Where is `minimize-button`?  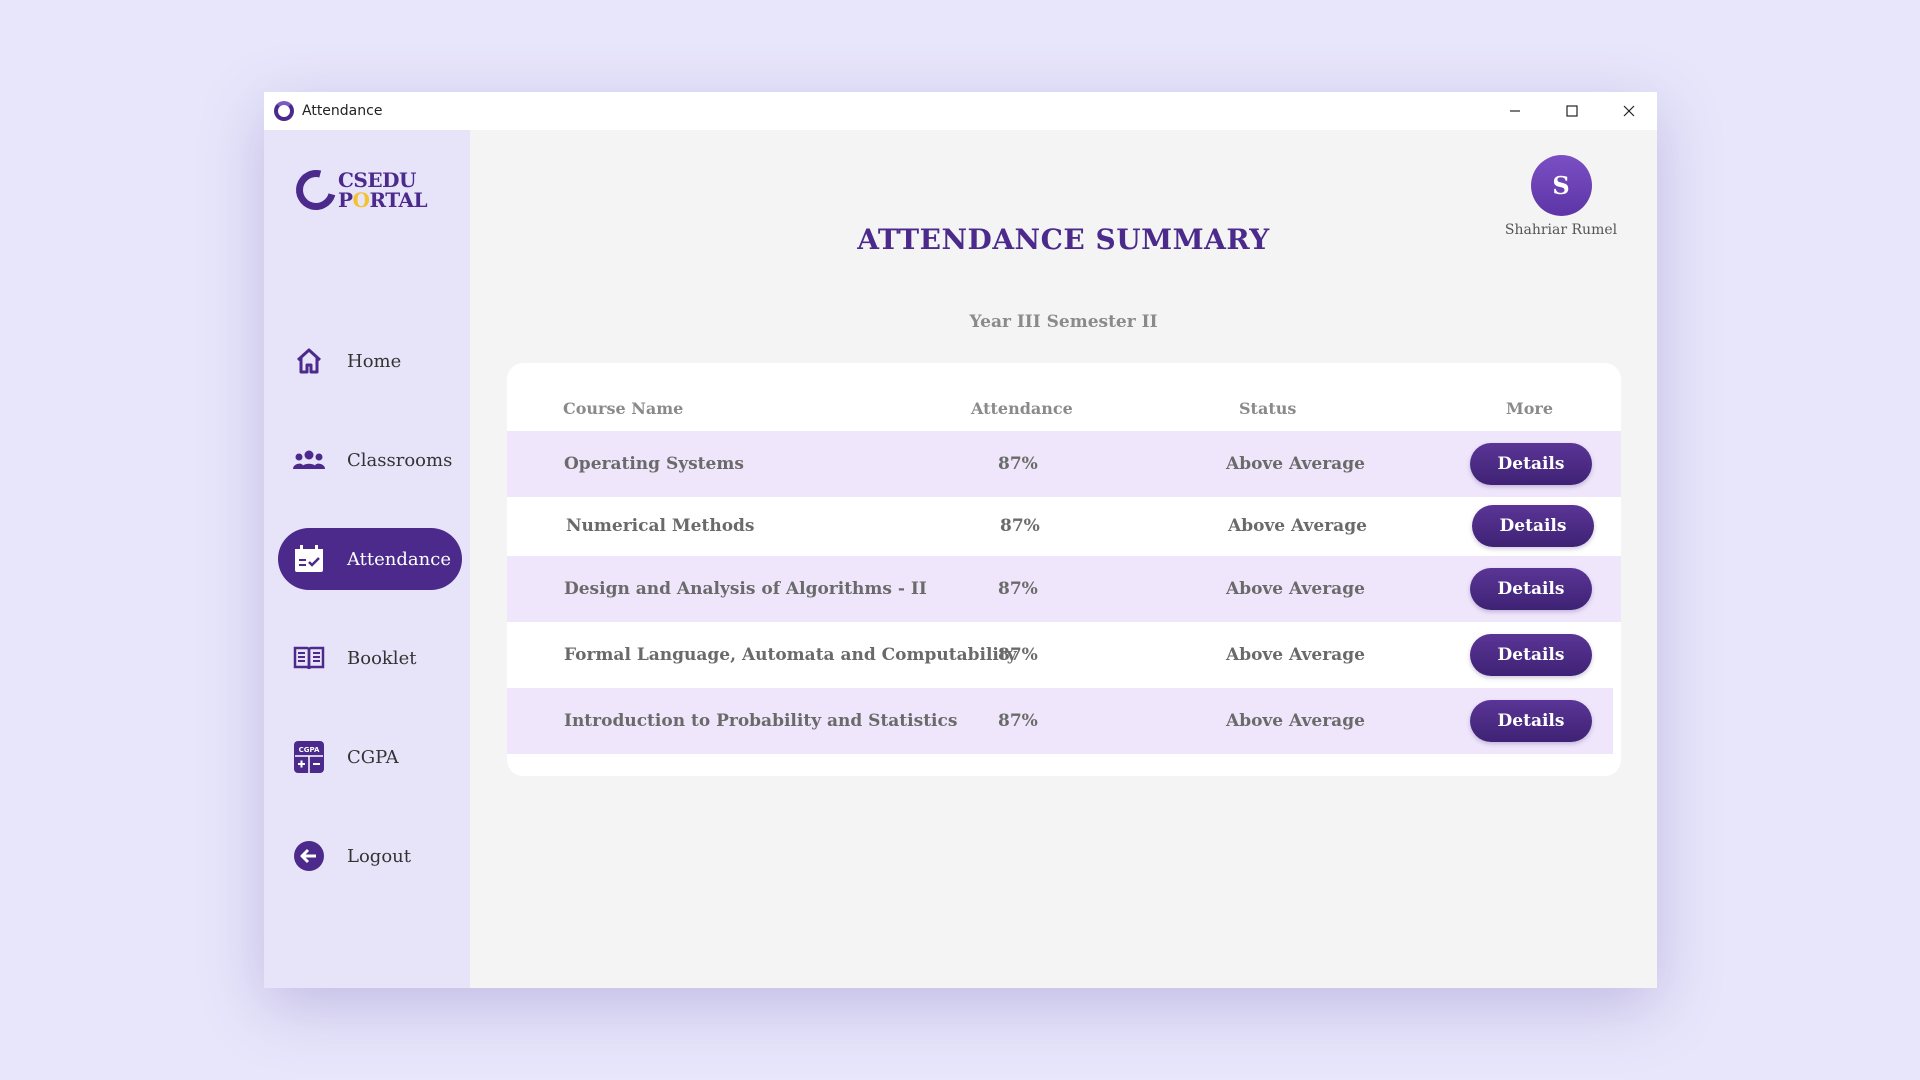 minimize-button is located at coordinates (1514, 111).